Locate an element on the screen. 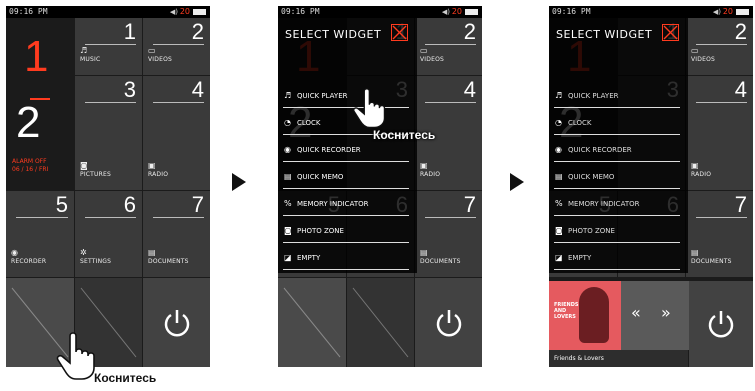 The width and height of the screenshot is (755, 391). alarm-date: 06 / 16 / FRI is located at coordinates (30, 169).